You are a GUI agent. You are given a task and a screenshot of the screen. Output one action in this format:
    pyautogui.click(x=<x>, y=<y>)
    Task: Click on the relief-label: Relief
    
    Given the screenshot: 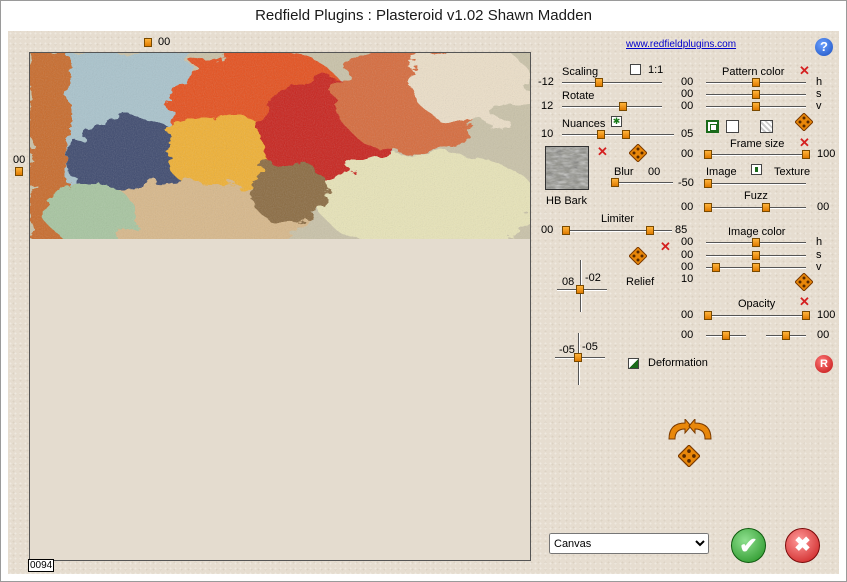 What is the action you would take?
    pyautogui.click(x=640, y=282)
    